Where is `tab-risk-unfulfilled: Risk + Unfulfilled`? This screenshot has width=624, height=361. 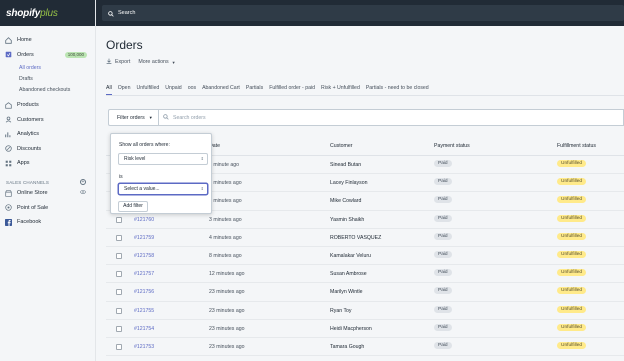 tab-risk-unfulfilled: Risk + Unfulfilled is located at coordinates (340, 88).